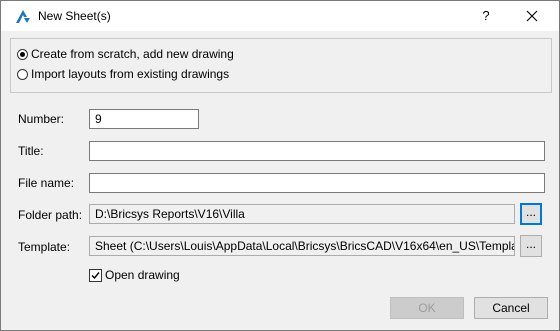 Image resolution: width=560 pixels, height=331 pixels. I want to click on file-name-input, so click(317, 183).